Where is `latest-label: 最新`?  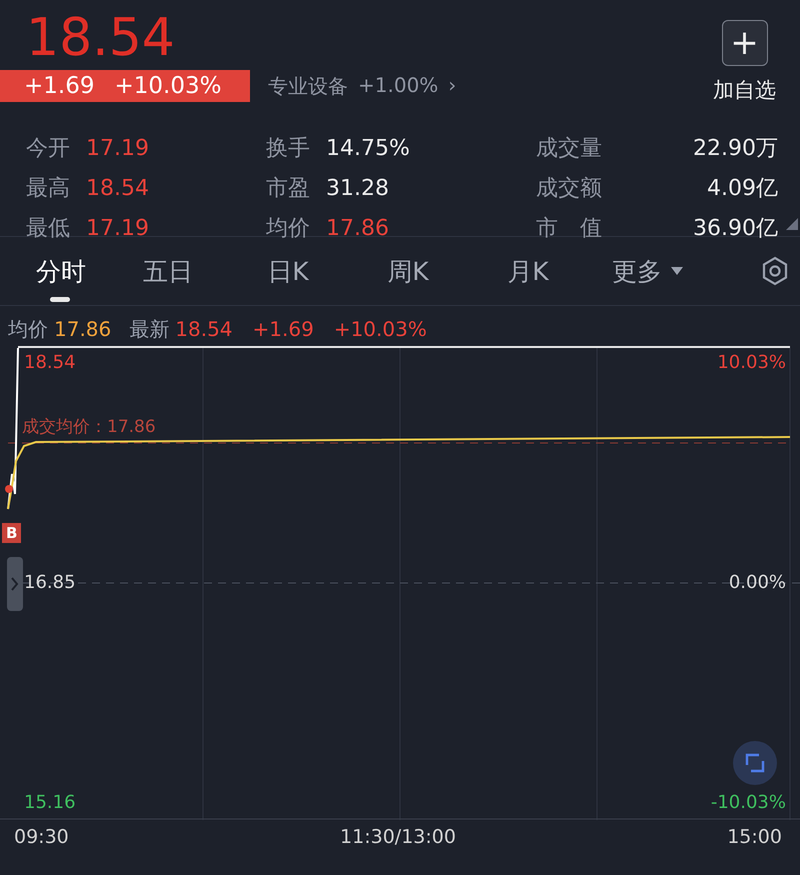 latest-label: 最新 is located at coordinates (149, 329).